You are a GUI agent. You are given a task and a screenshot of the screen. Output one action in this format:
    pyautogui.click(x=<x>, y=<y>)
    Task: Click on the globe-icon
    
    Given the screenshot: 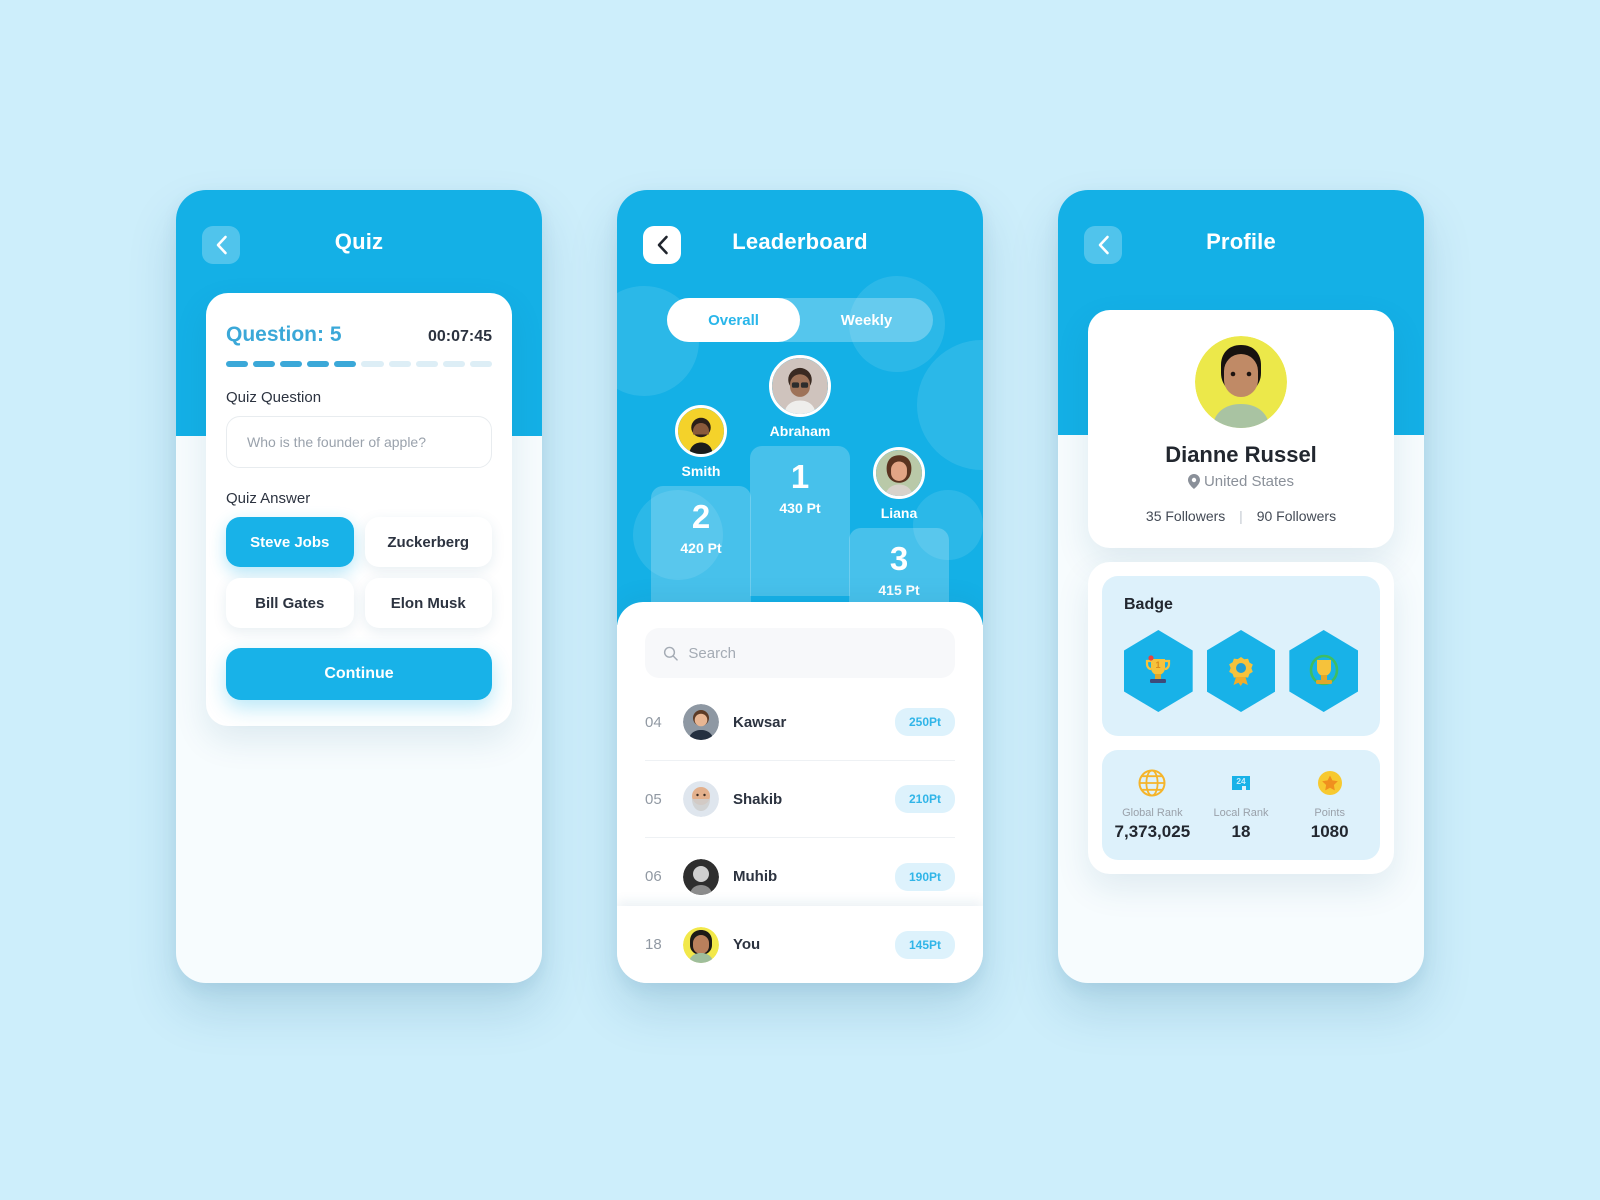 What is the action you would take?
    pyautogui.click(x=1152, y=783)
    